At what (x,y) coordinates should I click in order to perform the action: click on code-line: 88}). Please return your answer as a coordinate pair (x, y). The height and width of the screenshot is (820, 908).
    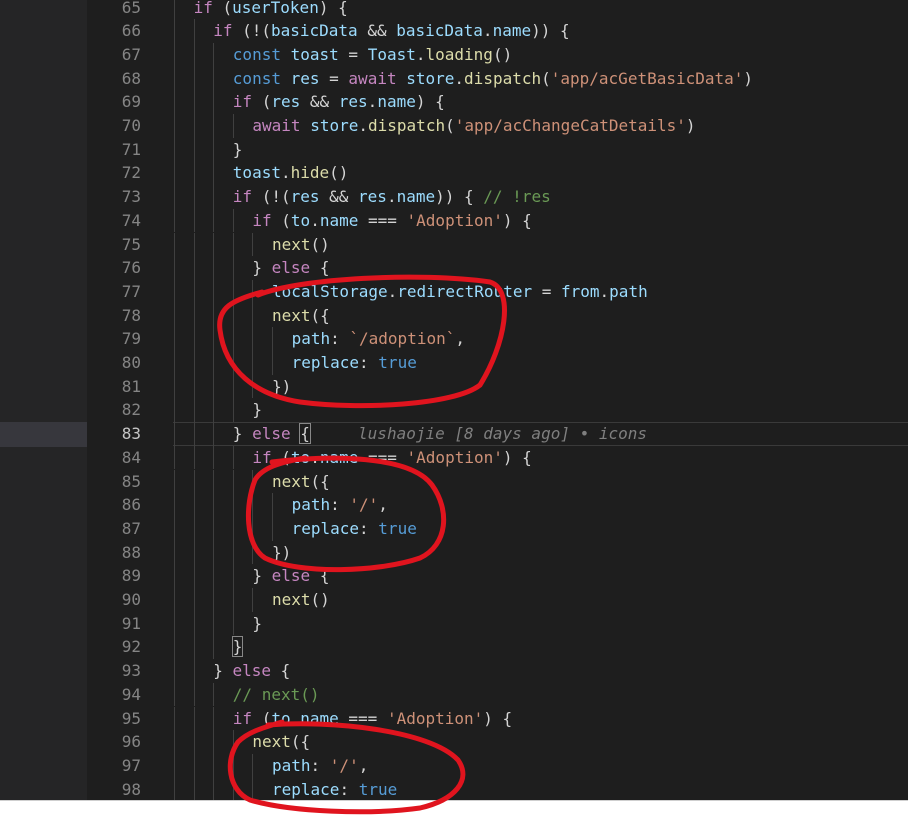
    Looking at the image, I should click on (497, 552).